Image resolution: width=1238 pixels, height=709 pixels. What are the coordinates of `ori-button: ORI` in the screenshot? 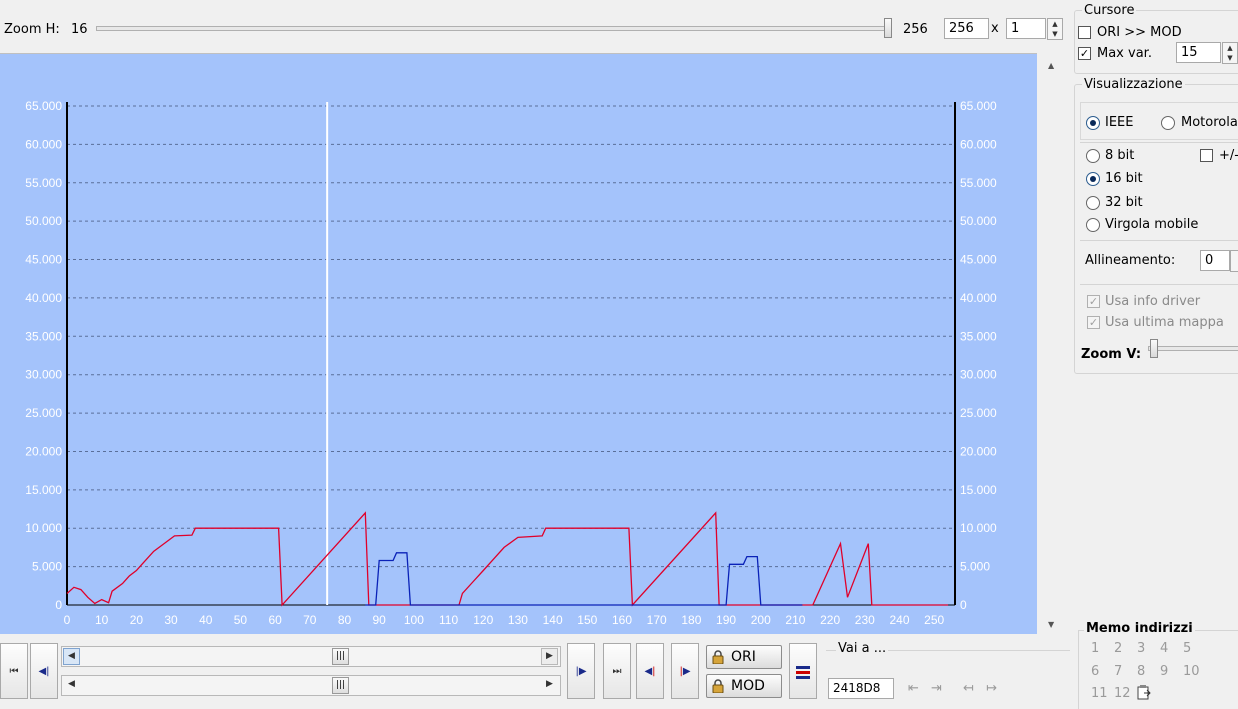 It's located at (744, 657).